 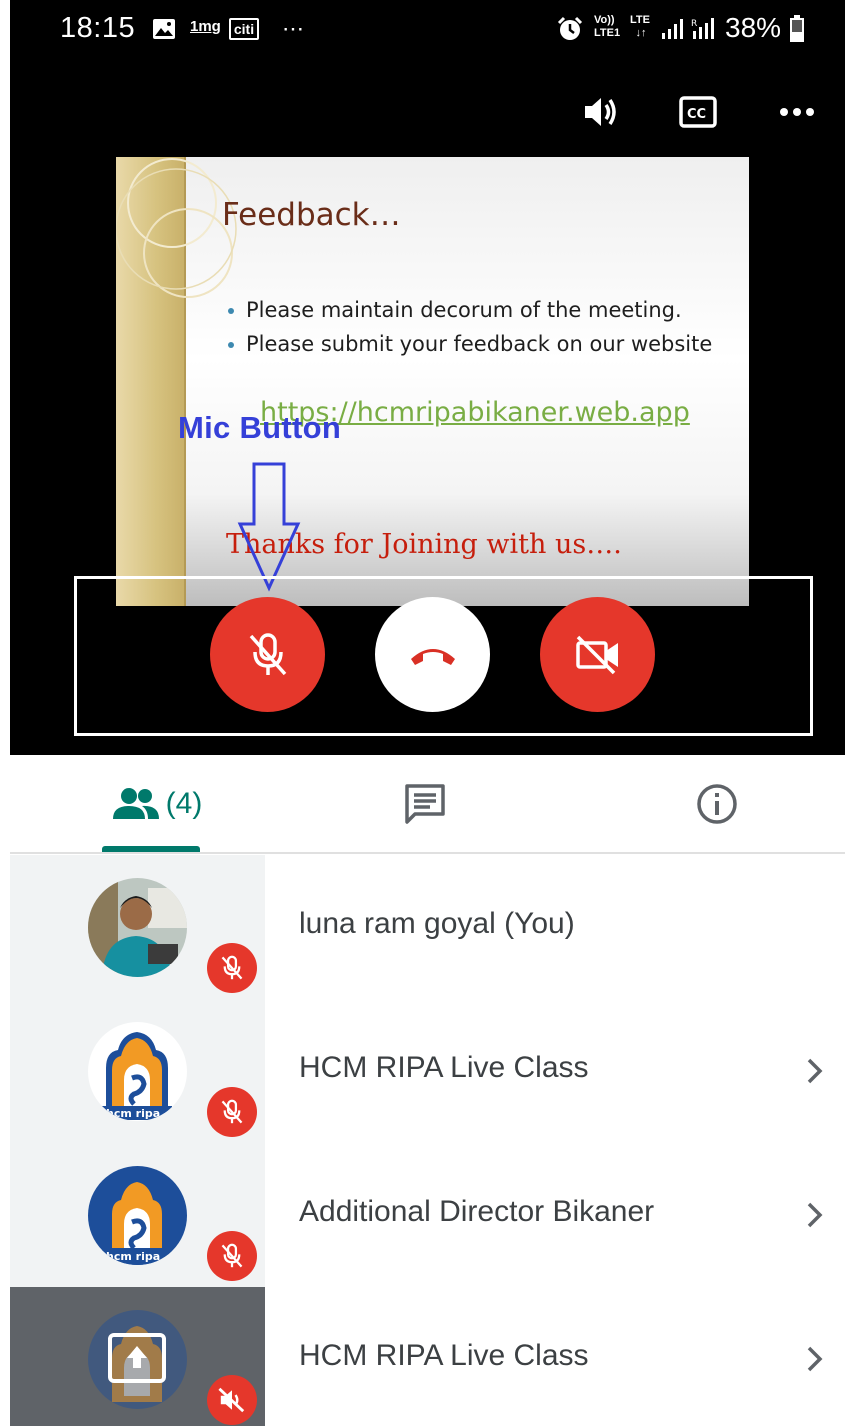 I want to click on camera-button, so click(x=597, y=654).